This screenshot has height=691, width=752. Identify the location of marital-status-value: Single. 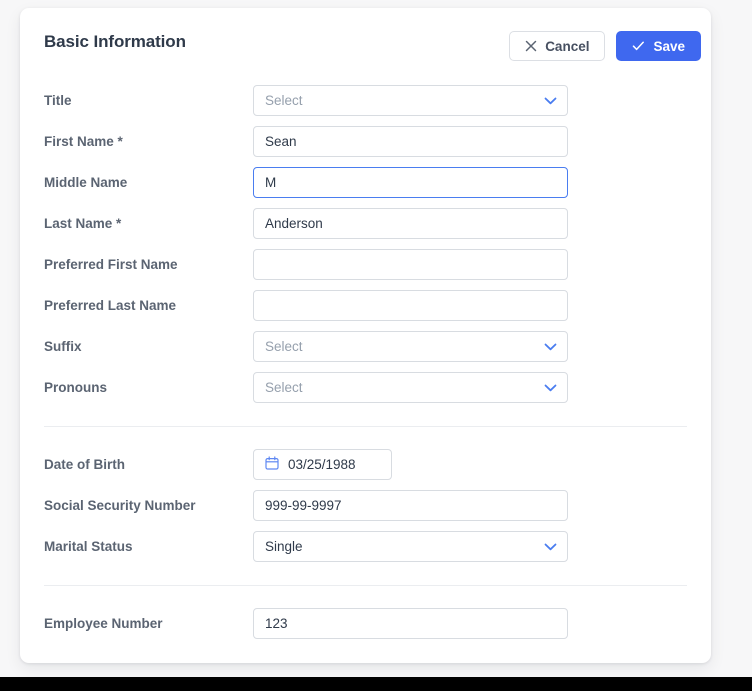
(284, 546).